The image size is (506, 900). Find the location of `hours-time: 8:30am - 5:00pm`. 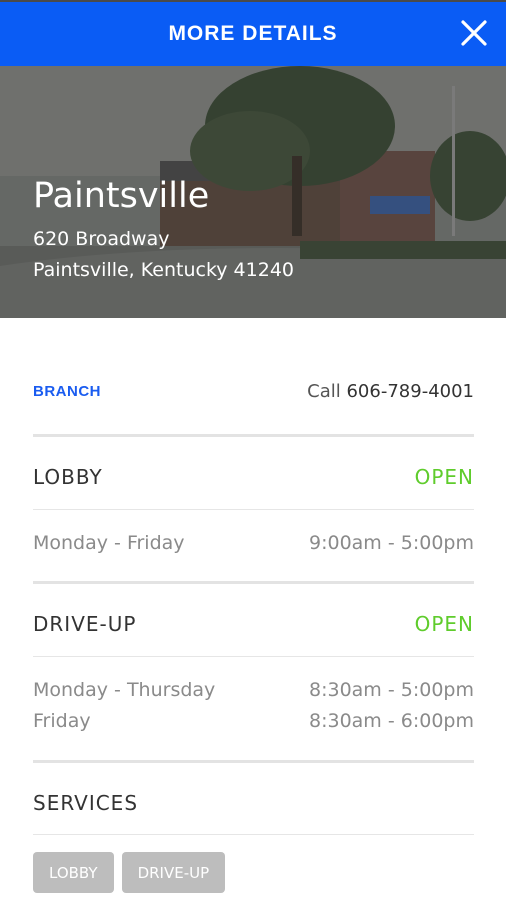

hours-time: 8:30am - 5:00pm is located at coordinates (391, 690).